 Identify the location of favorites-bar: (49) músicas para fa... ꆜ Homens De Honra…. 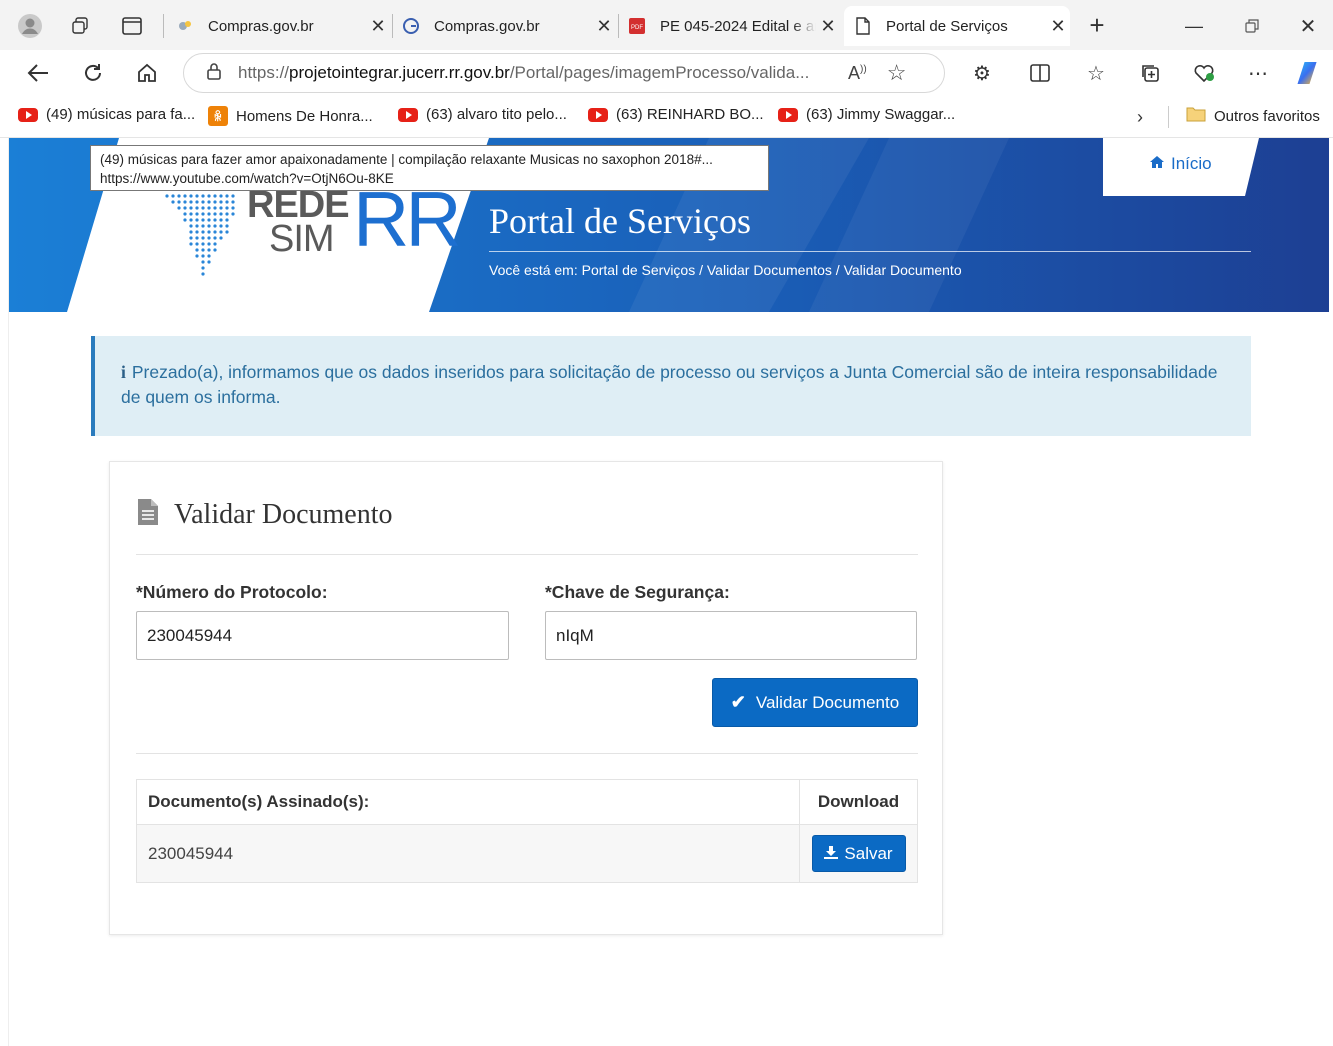
(666, 117).